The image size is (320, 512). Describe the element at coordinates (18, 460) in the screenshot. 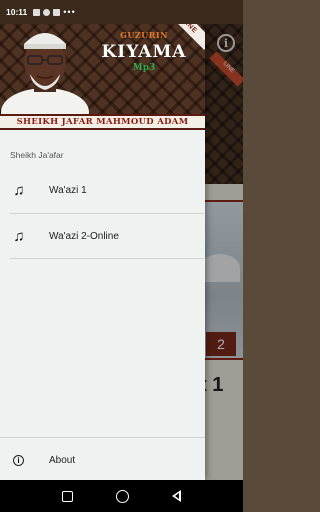

I see `info-icon: i` at that location.